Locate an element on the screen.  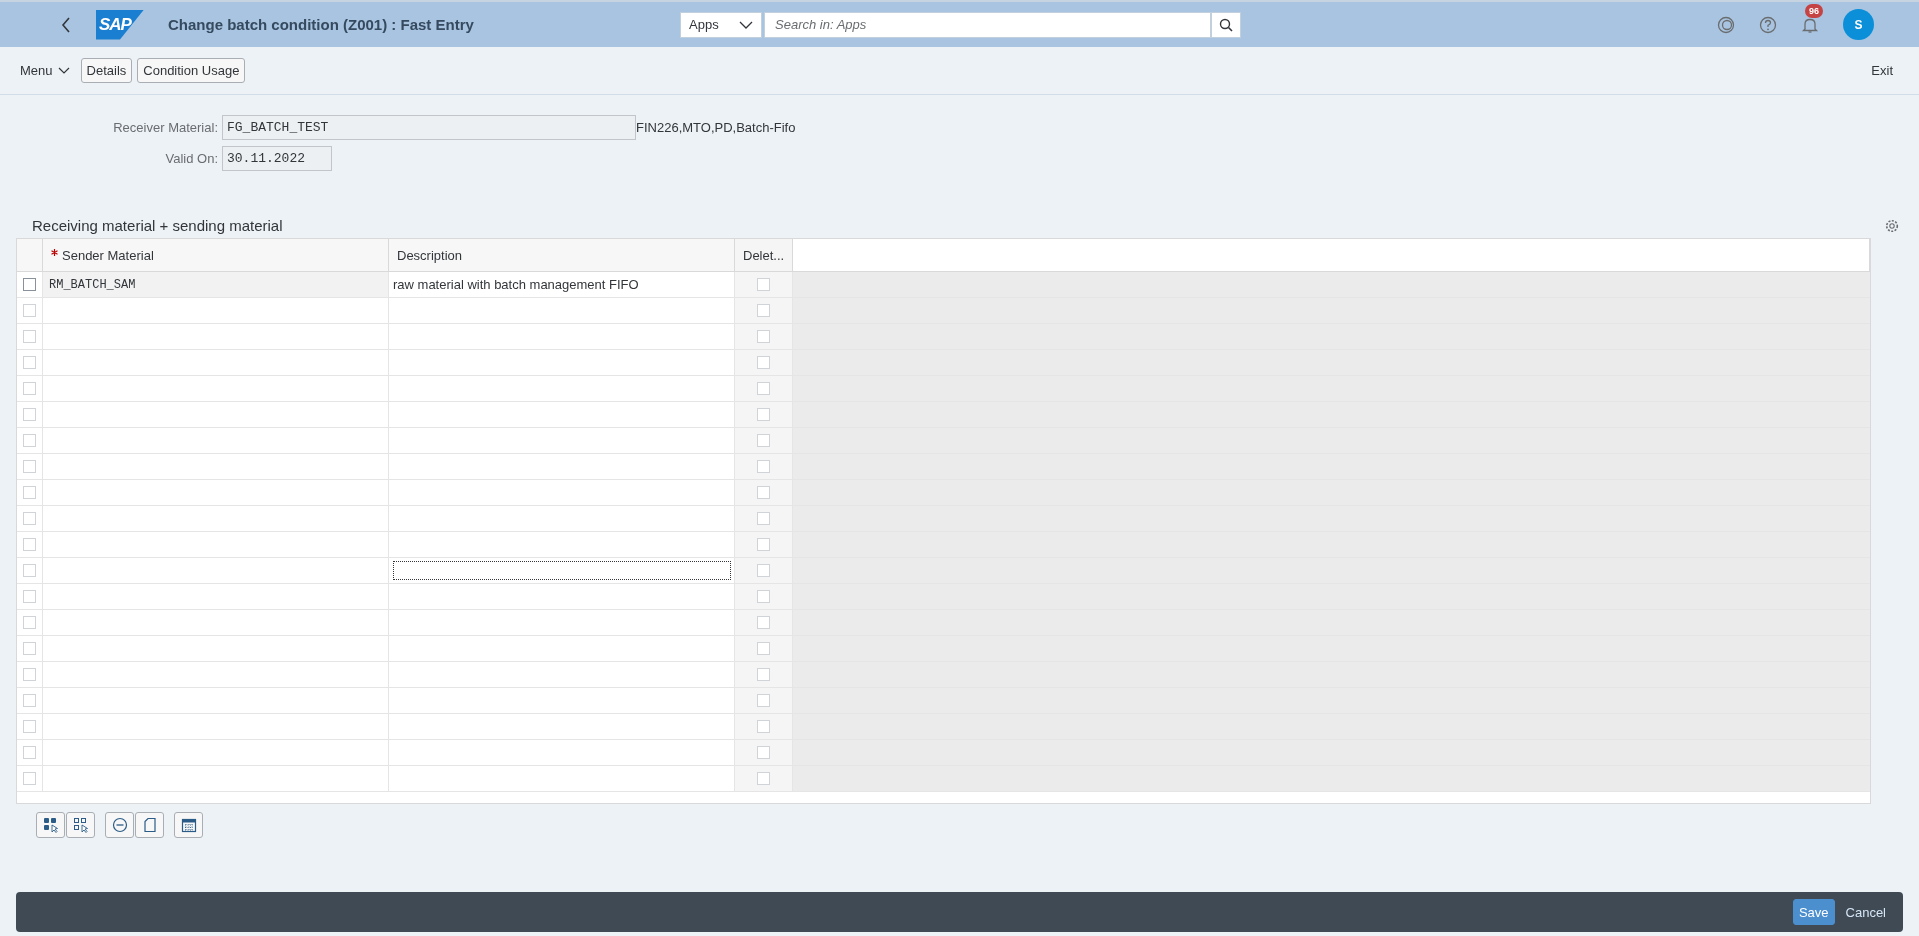
notification-badge: 96 is located at coordinates (1814, 10).